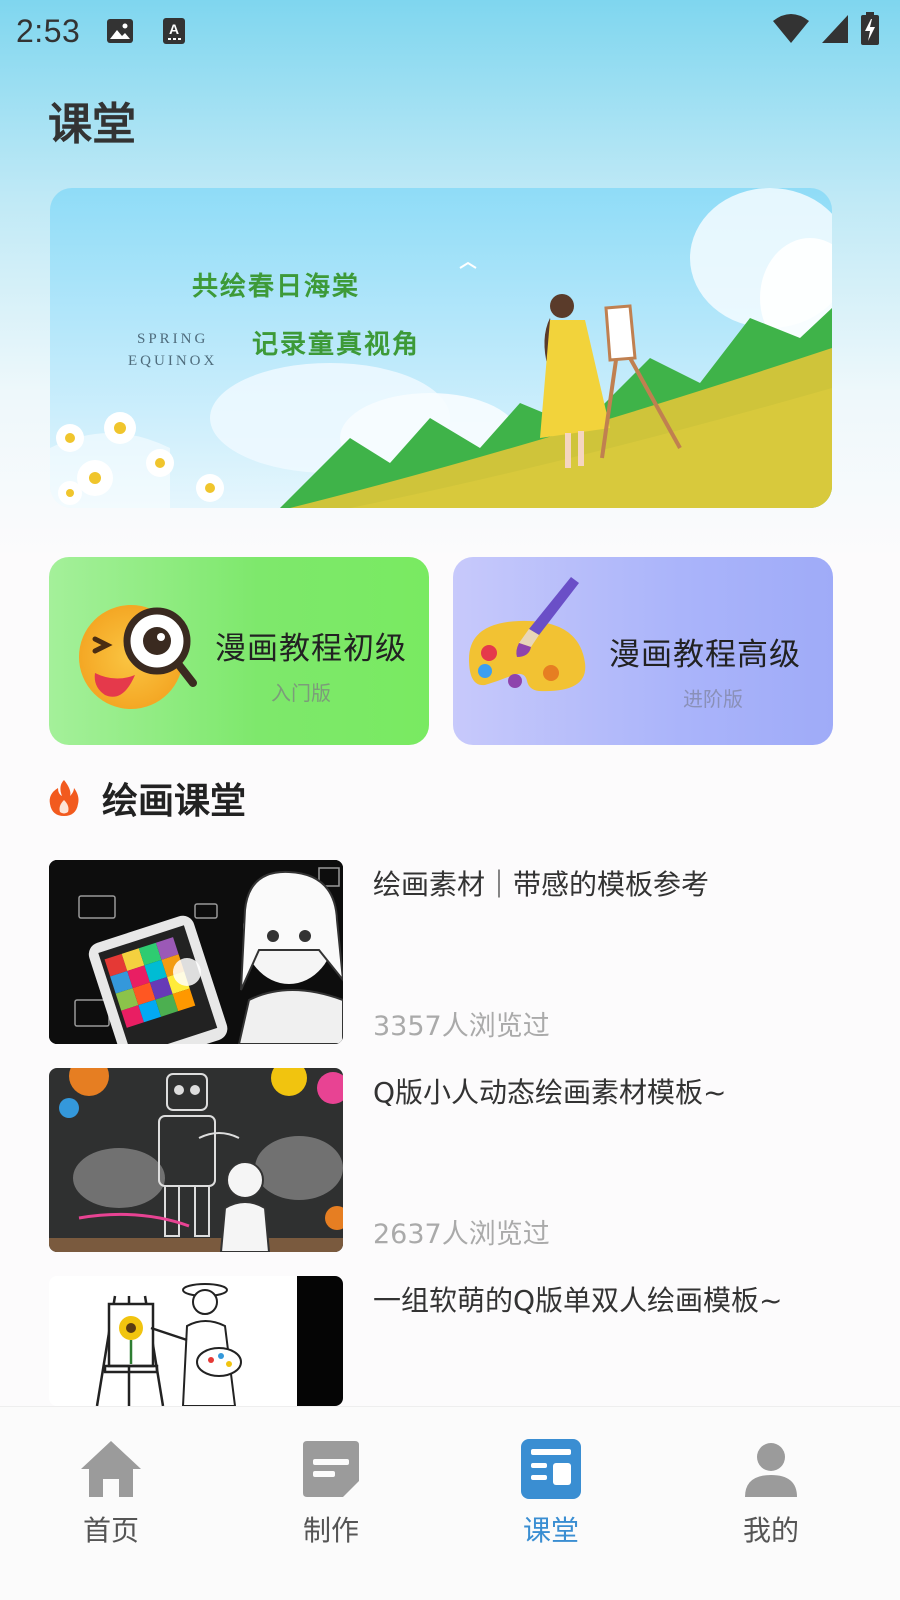 Image resolution: width=900 pixels, height=1600 pixels. Describe the element at coordinates (835, 31) in the screenshot. I see `signal-icon` at that location.